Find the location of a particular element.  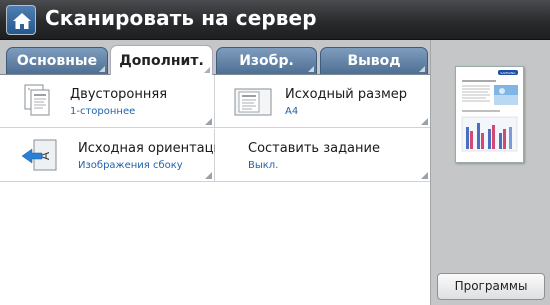

tab-basic: Основные is located at coordinates (57, 60).